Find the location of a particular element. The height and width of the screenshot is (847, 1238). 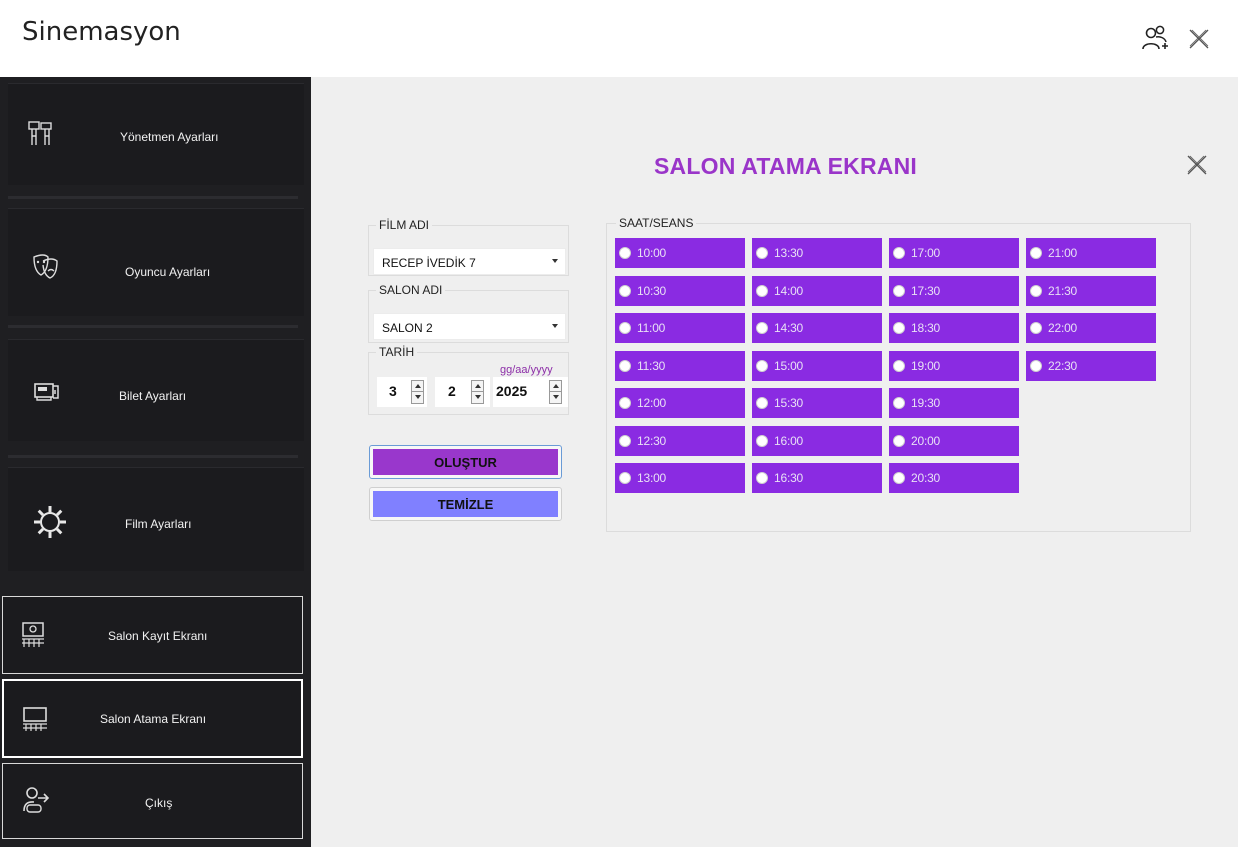

time-slot-radio: 11:00 is located at coordinates (680, 328).